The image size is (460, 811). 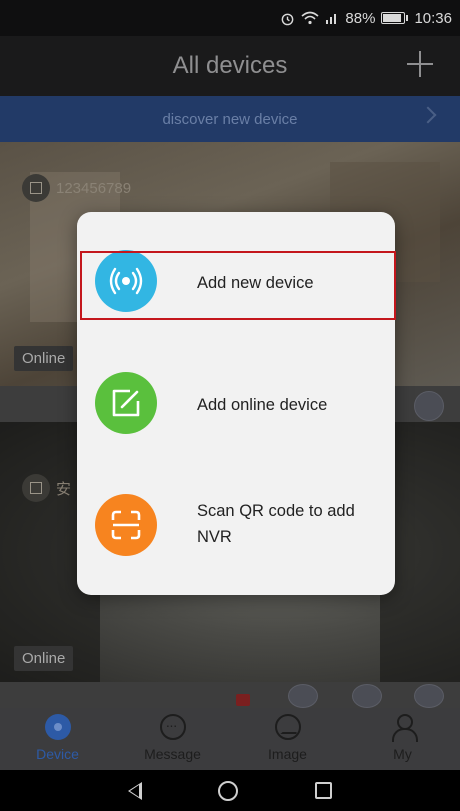 What do you see at coordinates (287, 18) in the screenshot?
I see `alarm-icon` at bounding box center [287, 18].